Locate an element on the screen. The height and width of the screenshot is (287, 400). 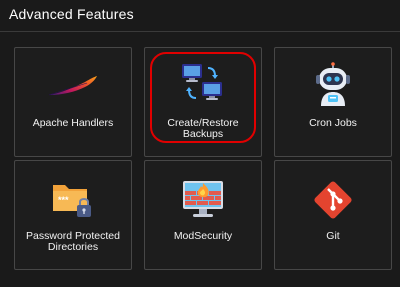
tile-label: Apache Handlers is located at coordinates (73, 123).